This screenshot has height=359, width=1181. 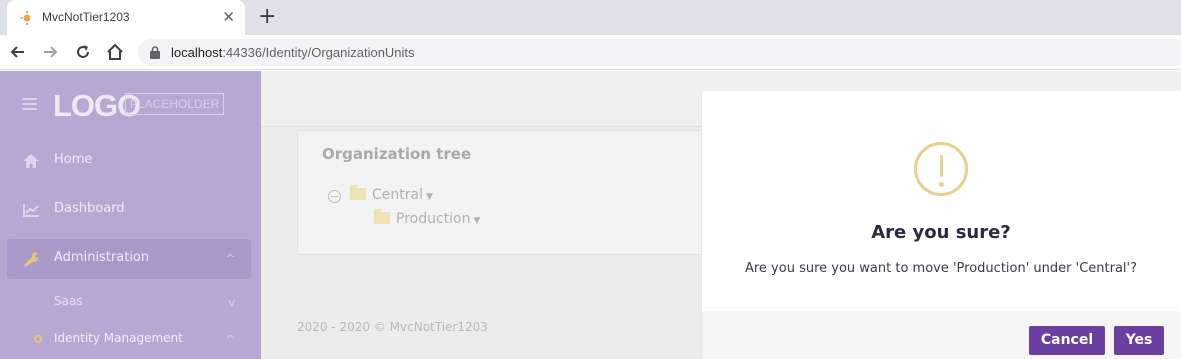 I want to click on sidebar-item-home: Home, so click(x=130, y=161).